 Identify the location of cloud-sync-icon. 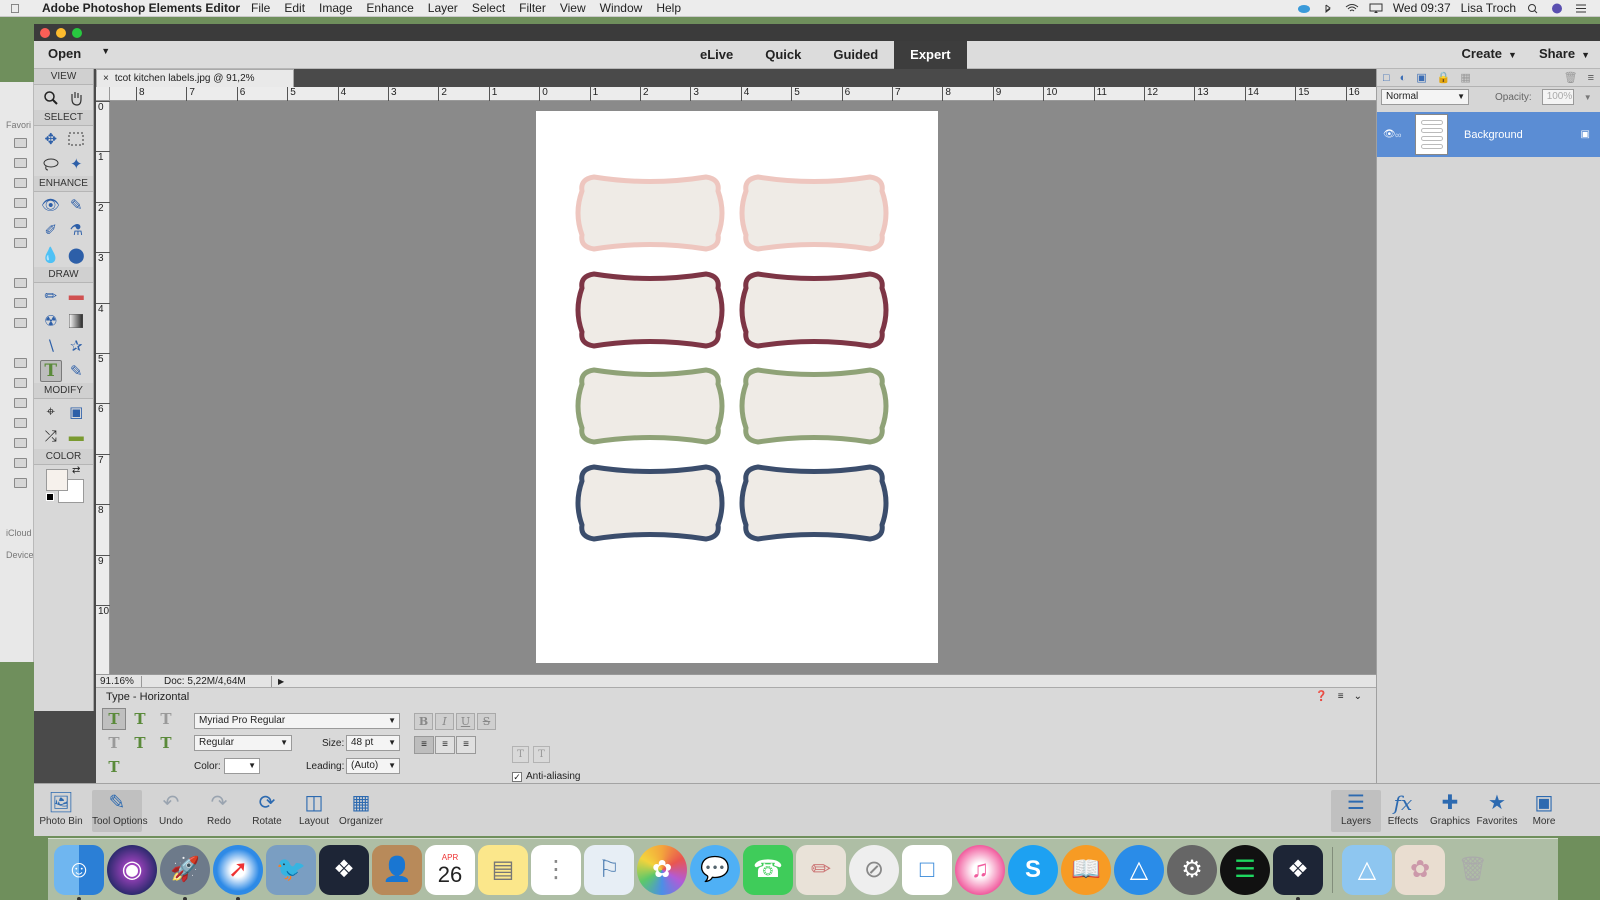
(1304, 8).